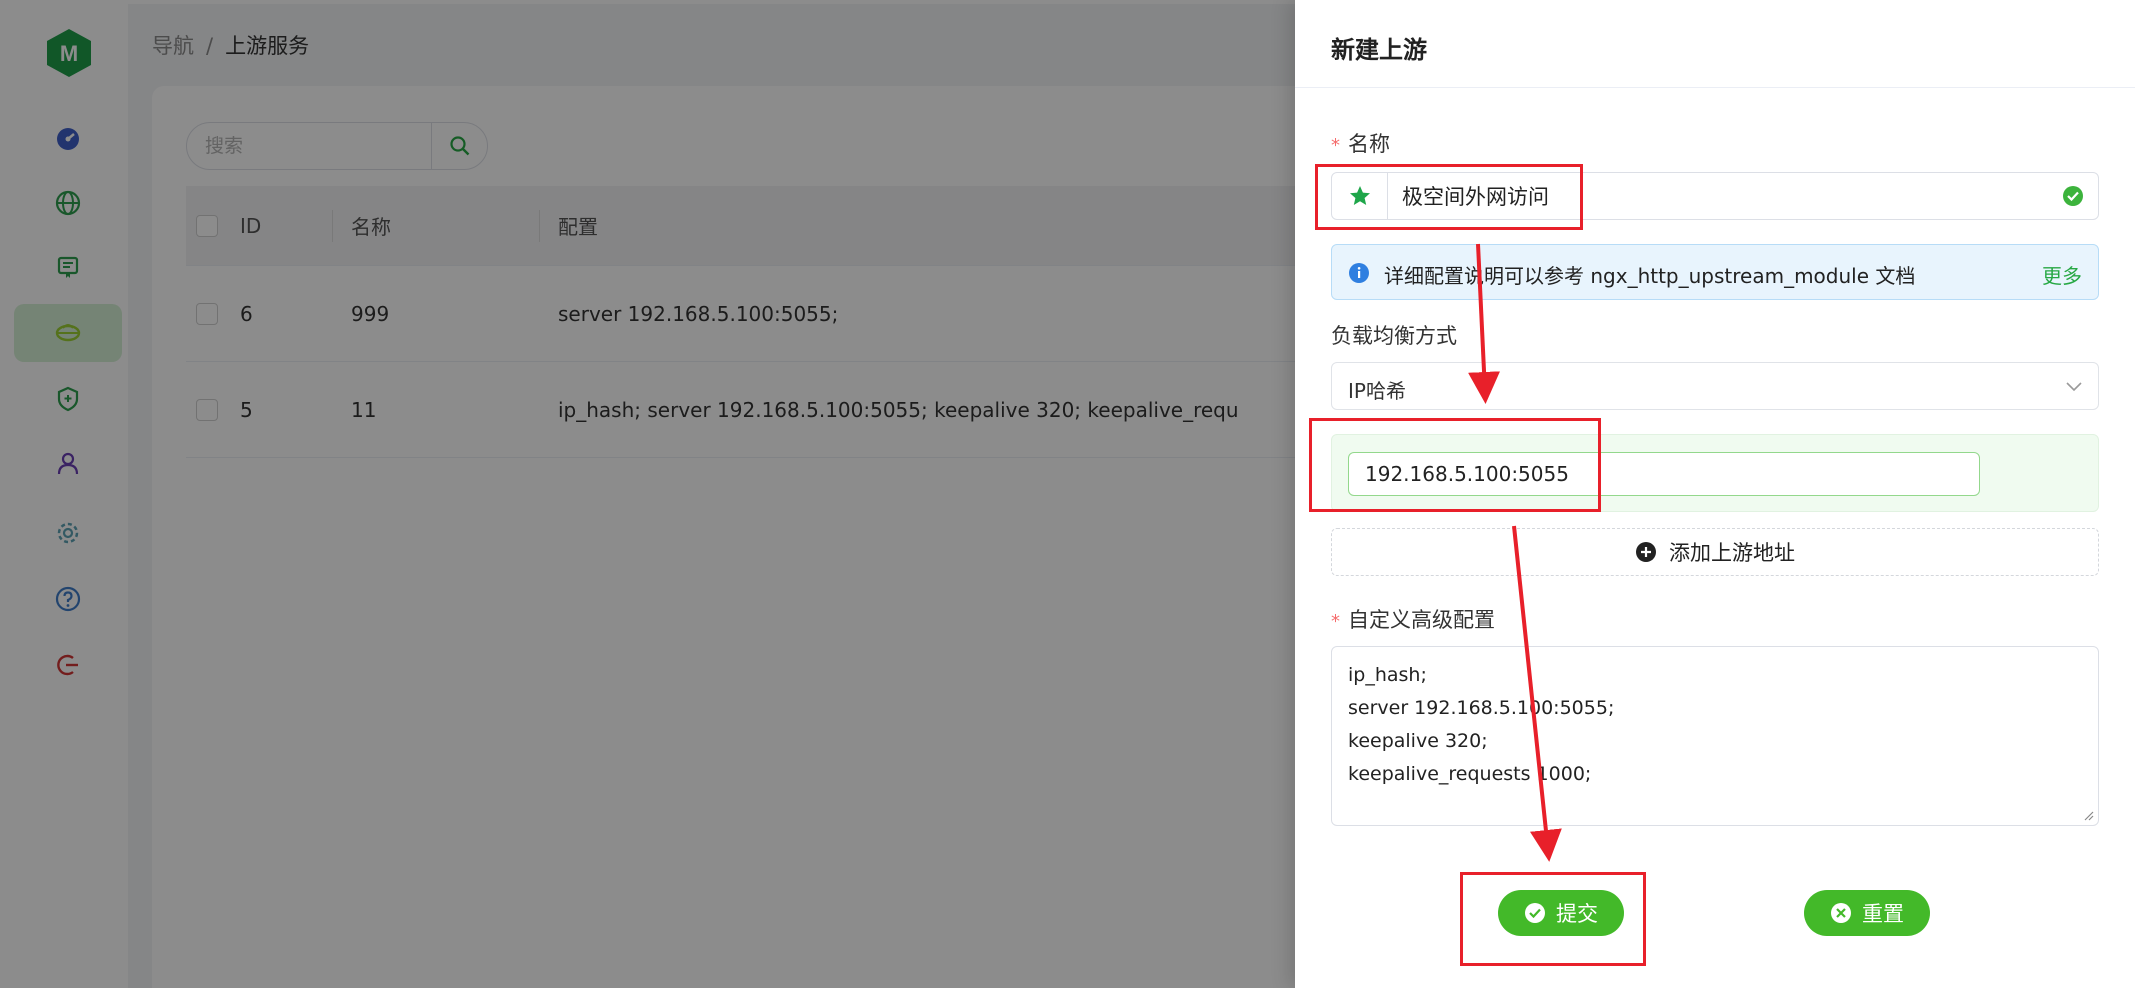 The height and width of the screenshot is (988, 2135). Describe the element at coordinates (1359, 273) in the screenshot. I see `info-icon` at that location.